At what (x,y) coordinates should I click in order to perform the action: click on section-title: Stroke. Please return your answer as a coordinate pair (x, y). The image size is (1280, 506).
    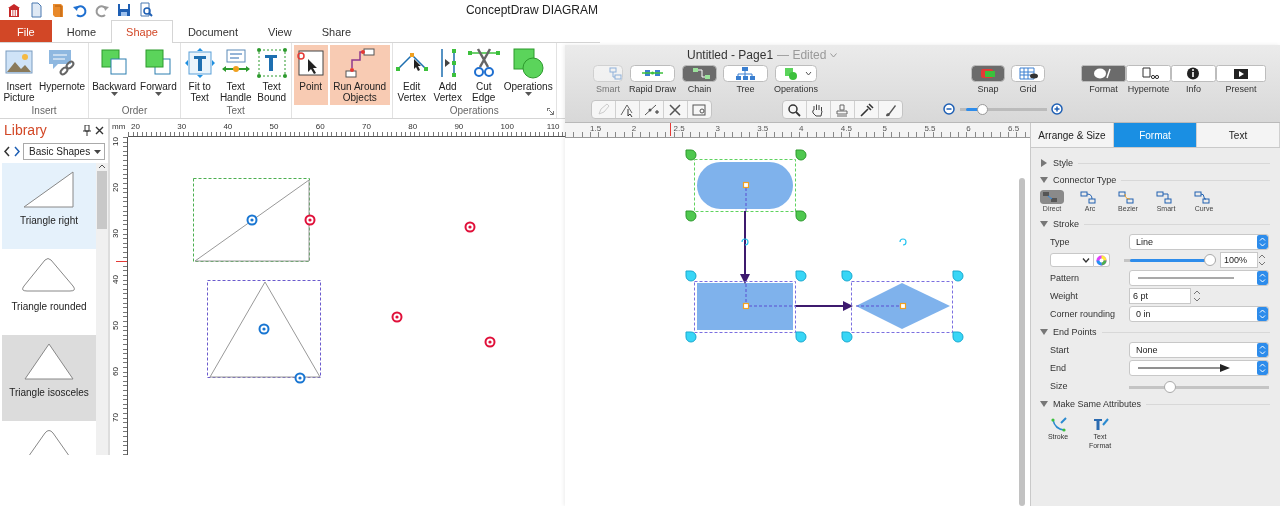
    Looking at the image, I should click on (1066, 224).